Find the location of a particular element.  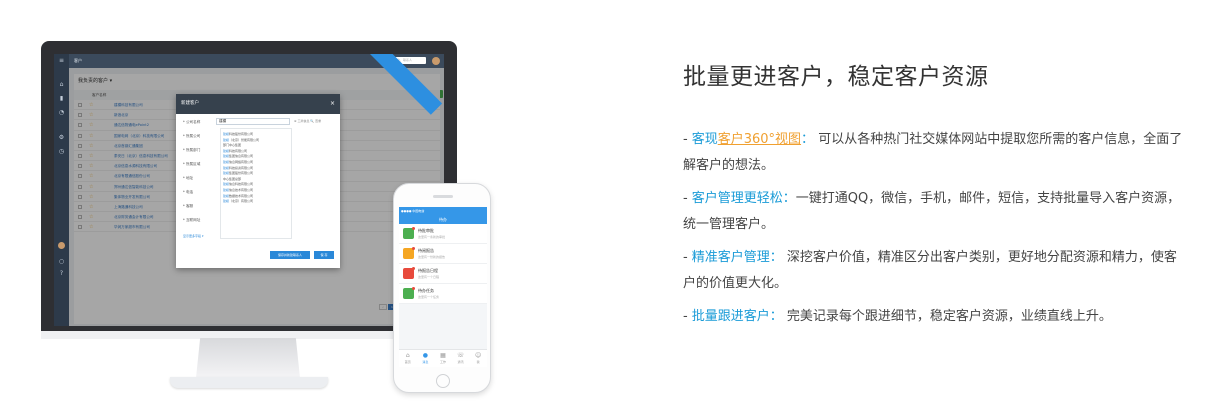

phone-tab: ⌂ 首页 is located at coordinates (408, 358).